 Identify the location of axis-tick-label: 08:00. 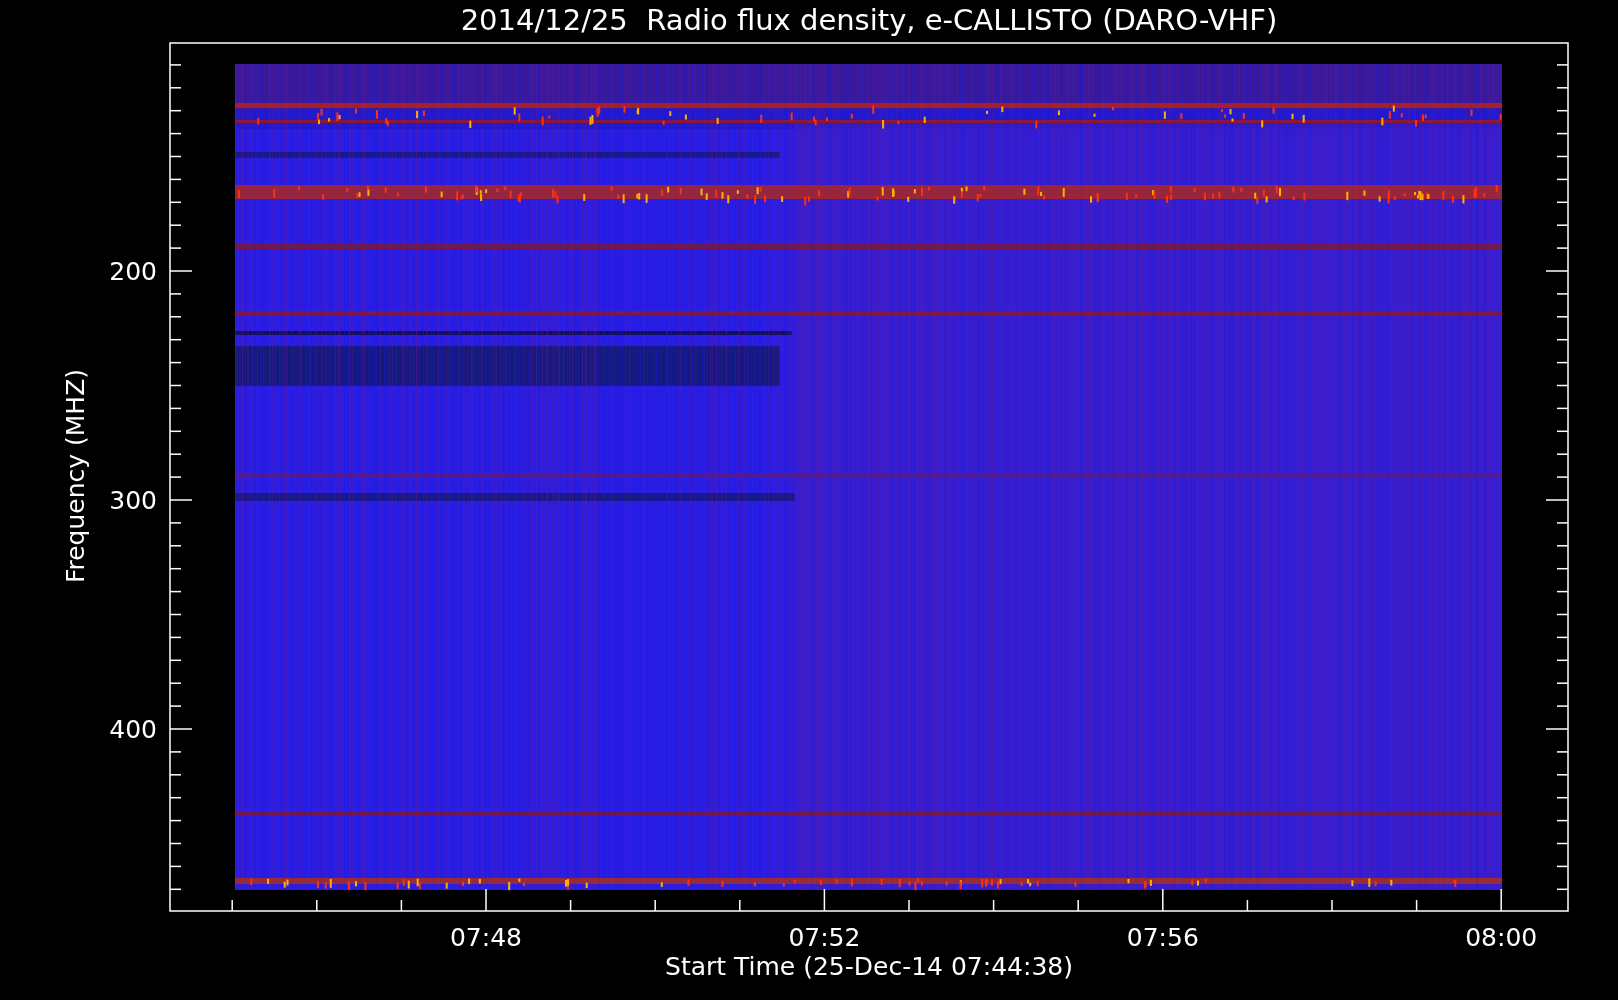
(1501, 937).